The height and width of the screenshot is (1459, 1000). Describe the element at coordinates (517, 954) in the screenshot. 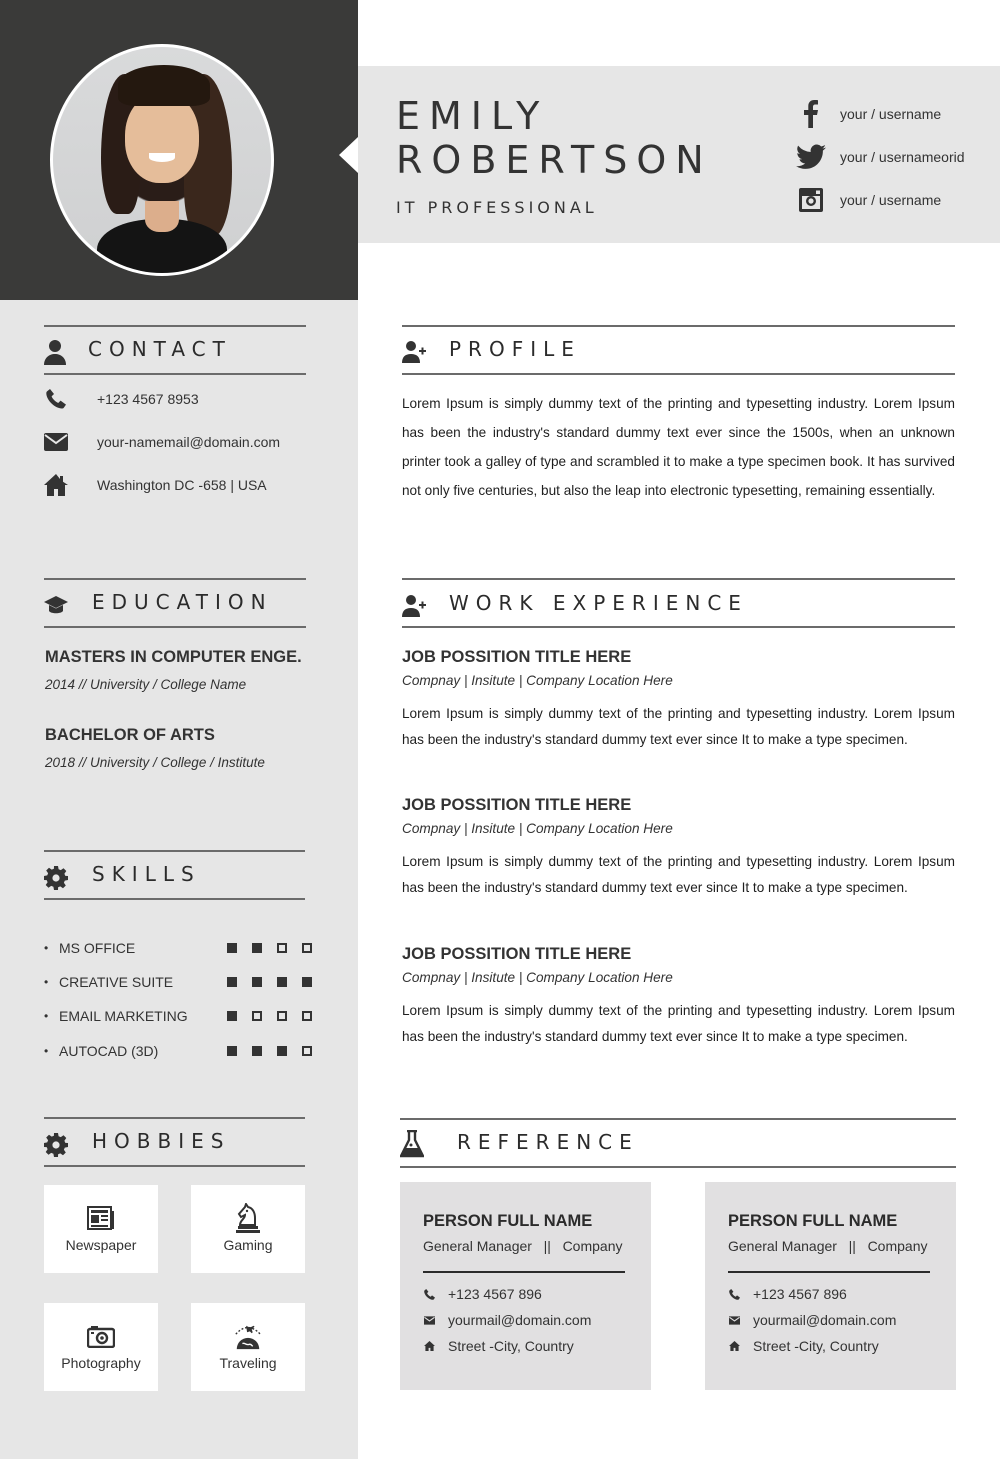

I see `job-title: JOB POSSITION TITLE HERE` at that location.